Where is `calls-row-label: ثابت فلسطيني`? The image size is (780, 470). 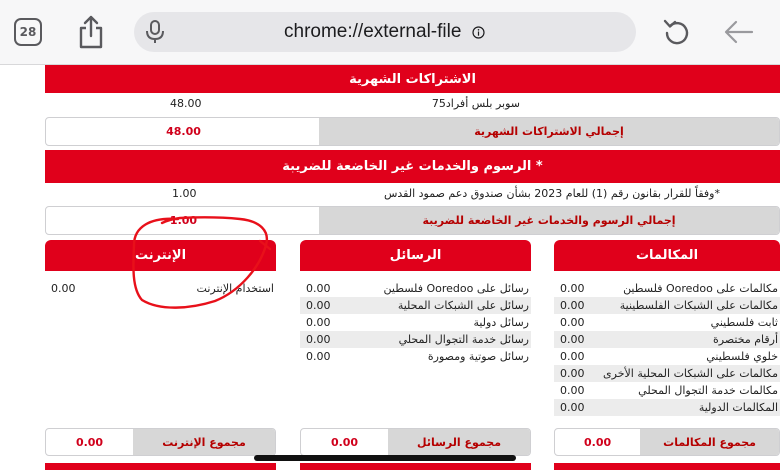
calls-row-label: ثابت فلسطيني is located at coordinates (744, 322).